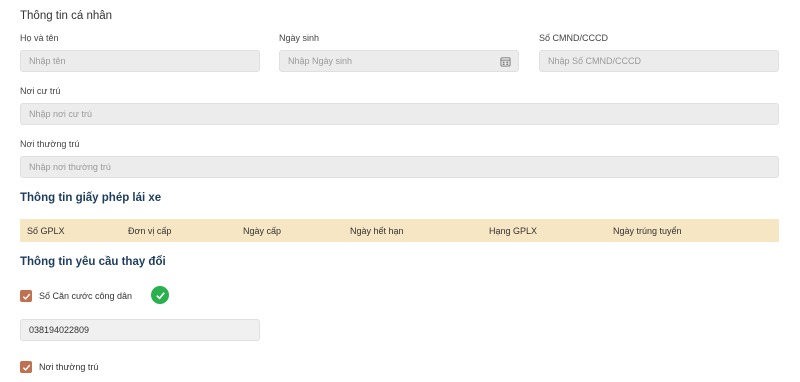 The height and width of the screenshot is (382, 800). Describe the element at coordinates (505, 61) in the screenshot. I see `calendar-icon` at that location.